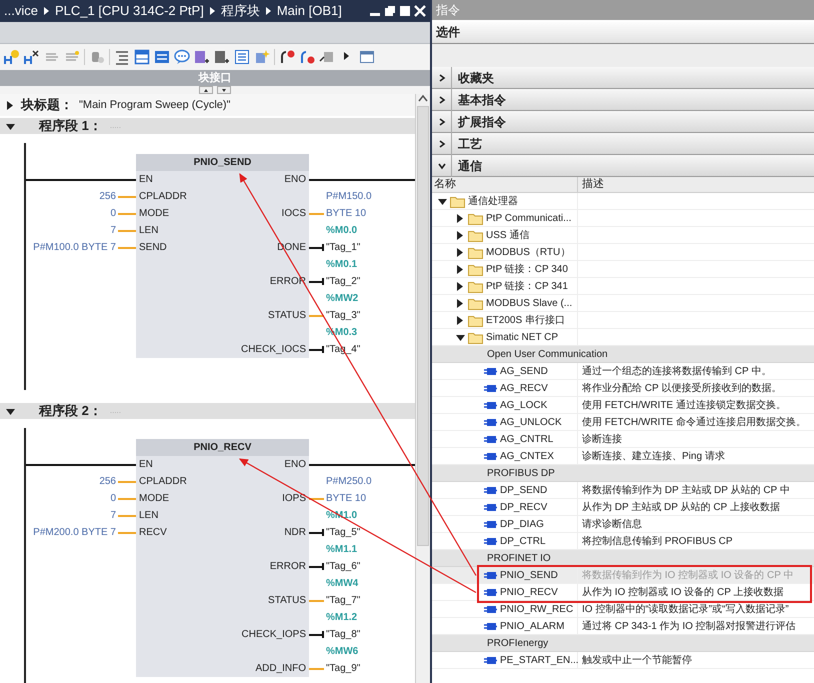 This screenshot has width=814, height=683. I want to click on folder-label: MODBUS（RTU）, so click(528, 252).